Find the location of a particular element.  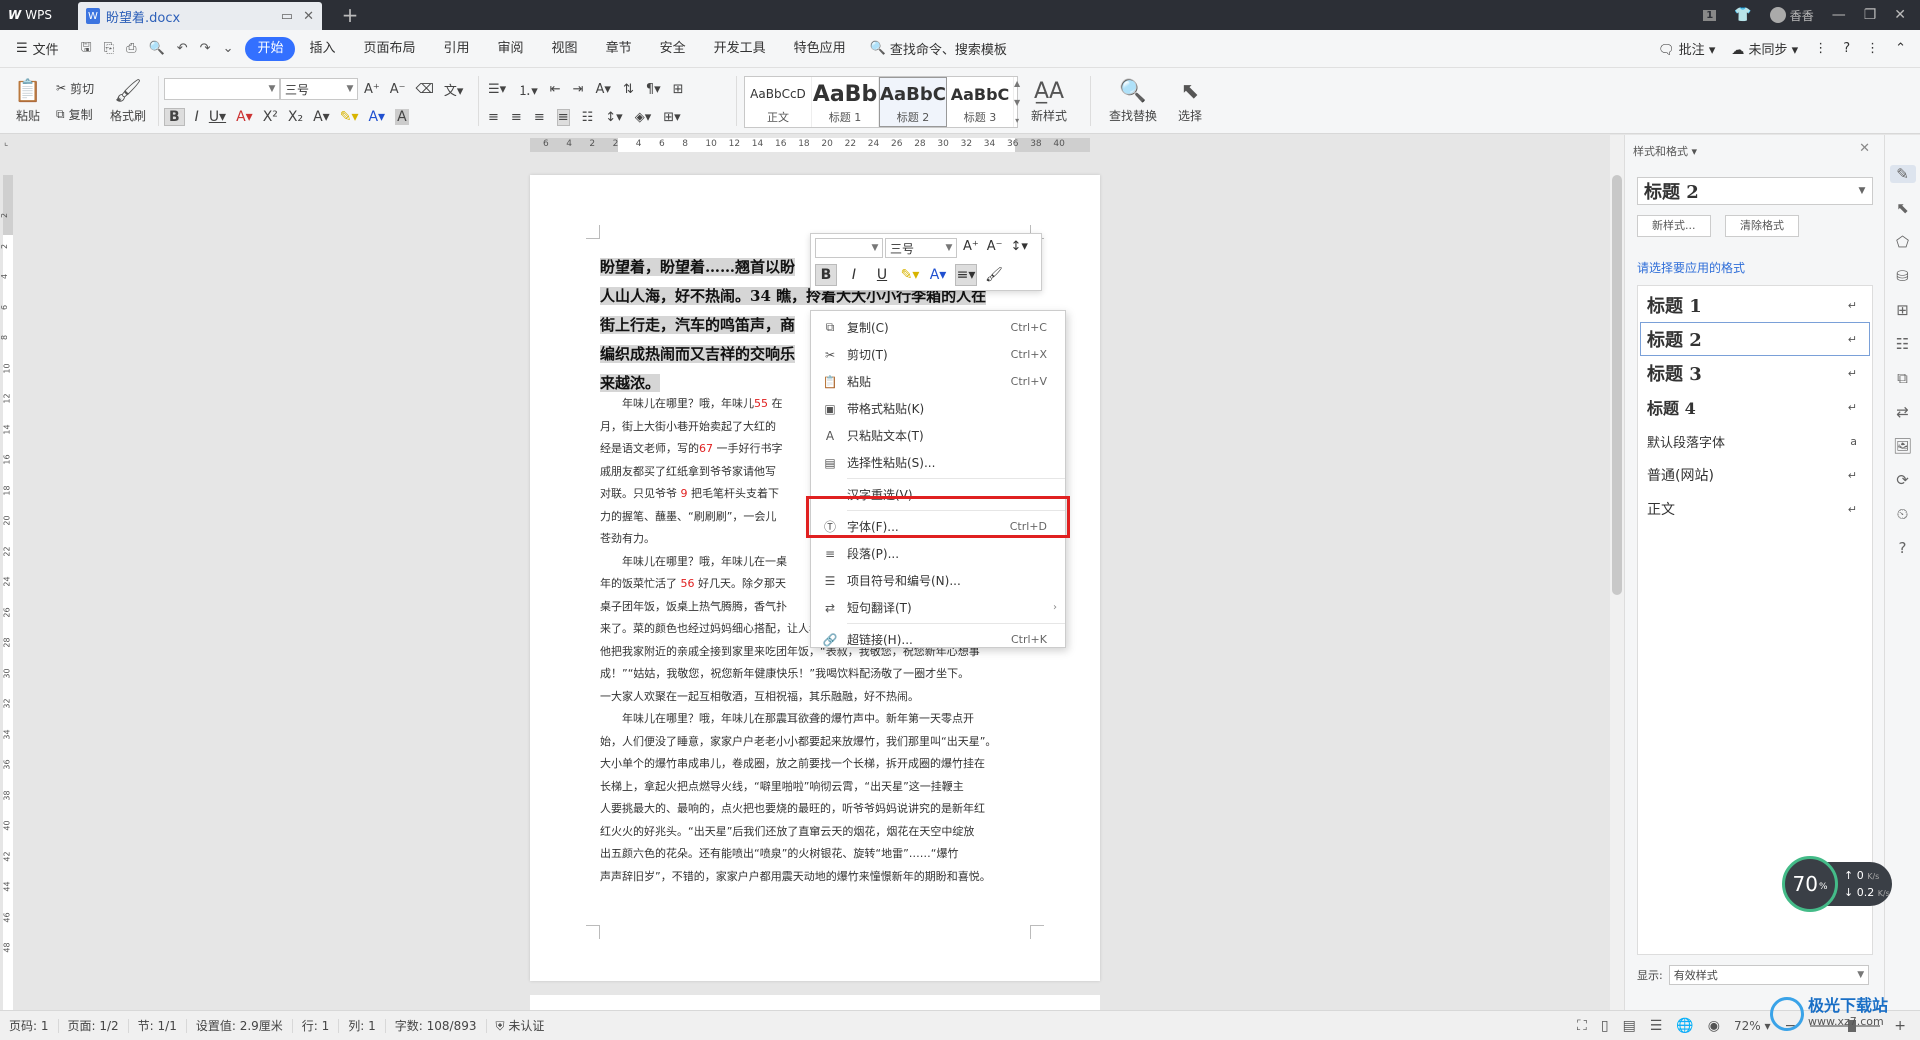

page-view-icon: ▤ is located at coordinates (1629, 1026).